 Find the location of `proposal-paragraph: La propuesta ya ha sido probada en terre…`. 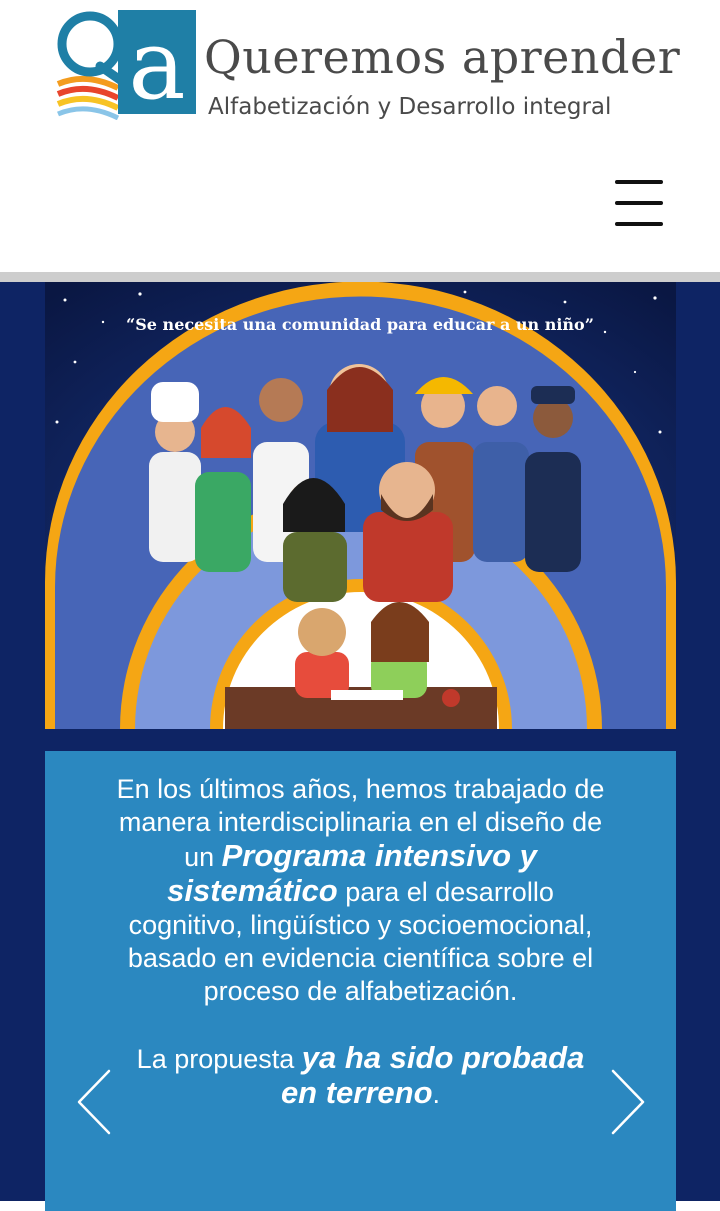

proposal-paragraph: La propuesta ya ha sido probada en terre… is located at coordinates (360, 1076).